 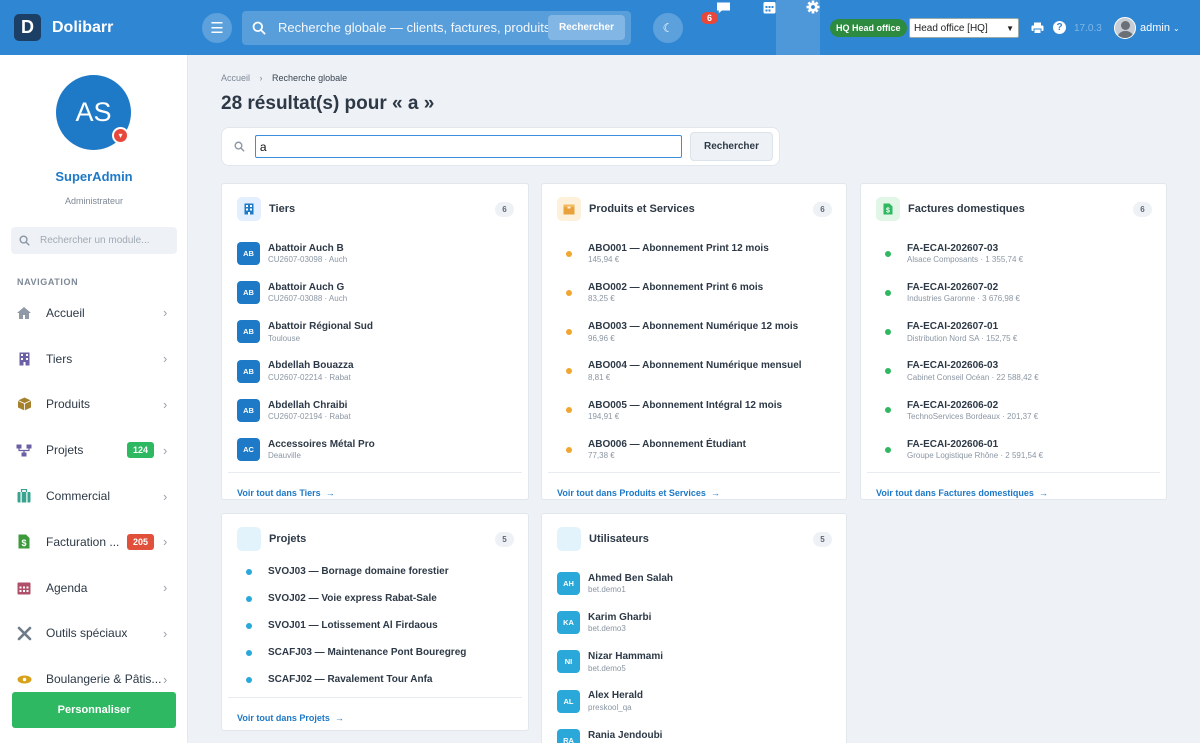 I want to click on sidebar-item-agenda: Agenda ›, so click(x=94, y=588).